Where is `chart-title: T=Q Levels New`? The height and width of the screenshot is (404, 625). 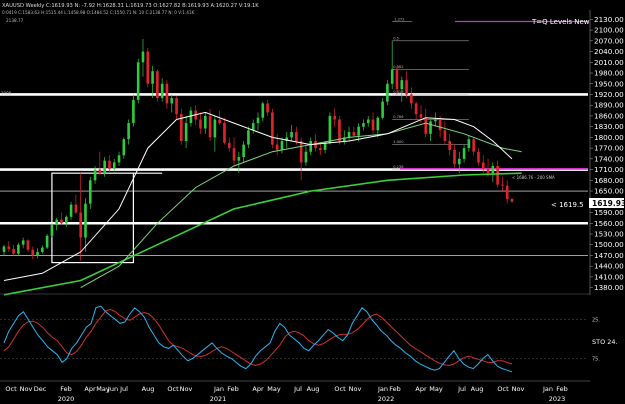
chart-title: T=Q Levels New is located at coordinates (560, 22).